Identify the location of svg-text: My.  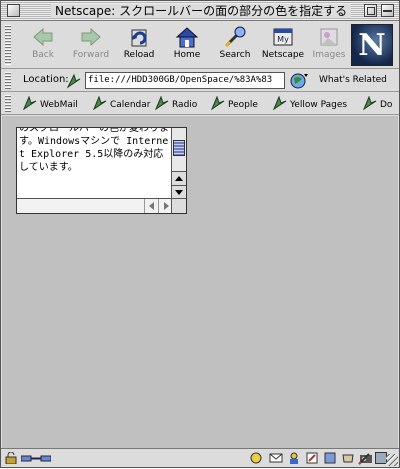
(283, 39).